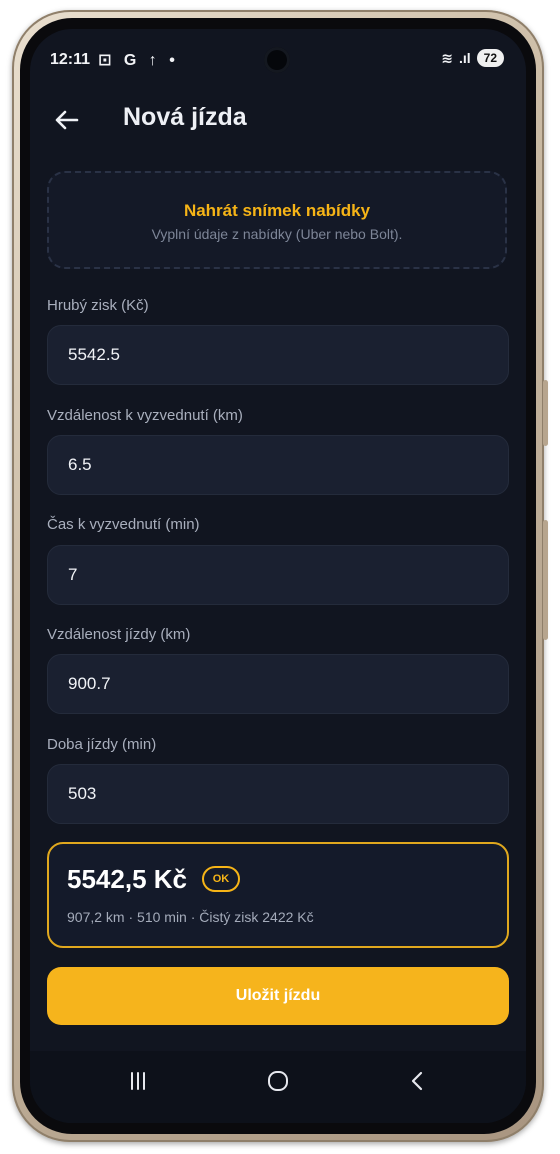  I want to click on pickup-distance-input: 6.5, so click(278, 465).